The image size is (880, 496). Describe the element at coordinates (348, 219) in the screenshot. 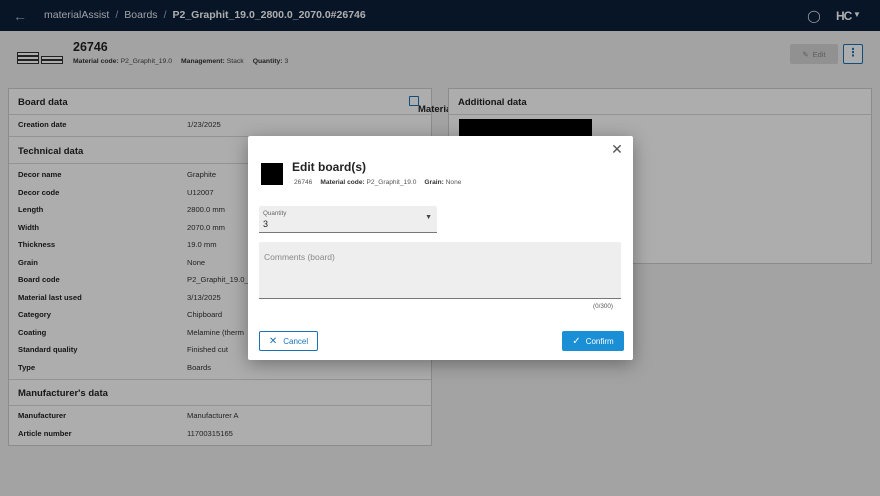

I see `quantity-select: Quantity 3 ▼` at that location.